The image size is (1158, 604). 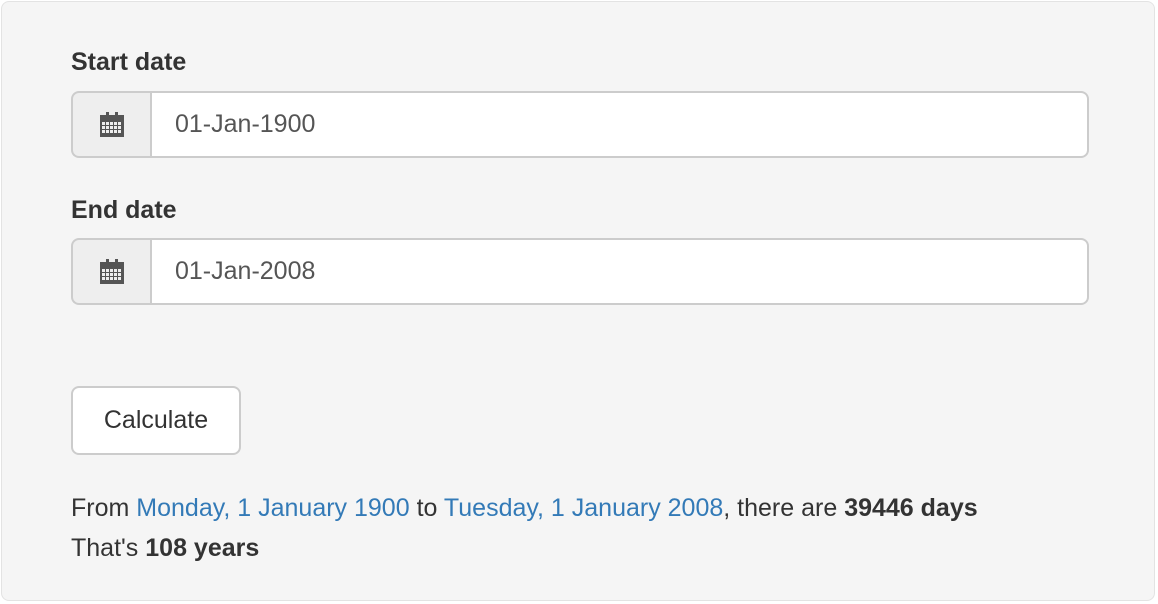 What do you see at coordinates (619, 124) in the screenshot?
I see `start-date-input` at bounding box center [619, 124].